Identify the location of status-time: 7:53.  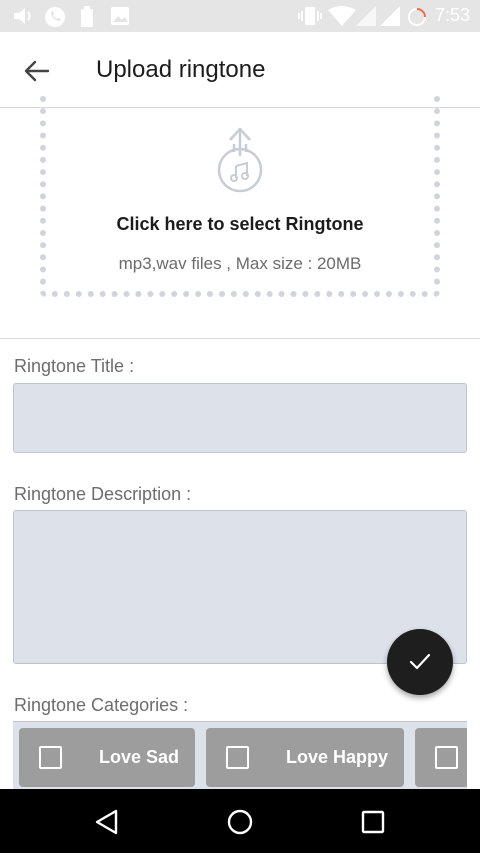
(452, 15).